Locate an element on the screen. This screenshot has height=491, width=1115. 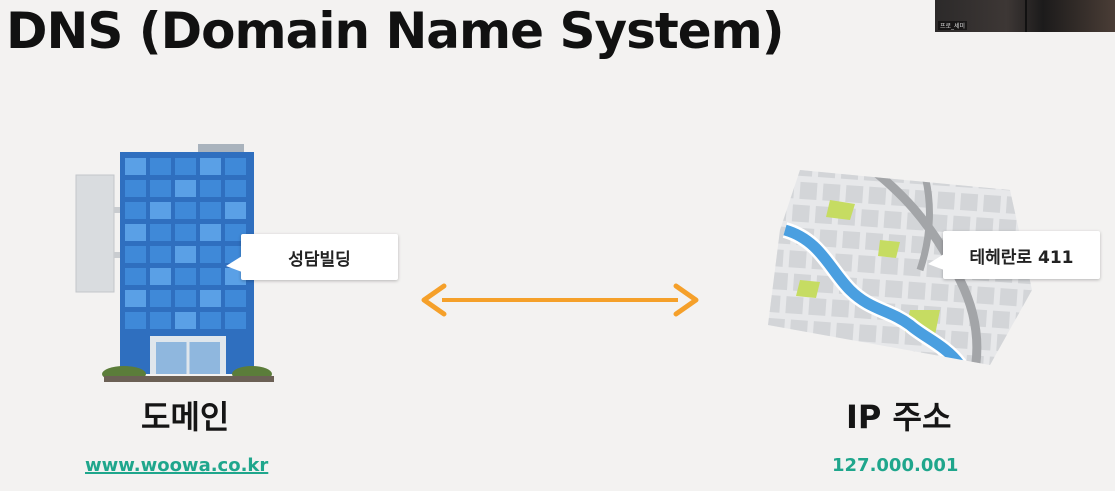
address-callout: 테헤란로 411 is located at coordinates (1021, 255).